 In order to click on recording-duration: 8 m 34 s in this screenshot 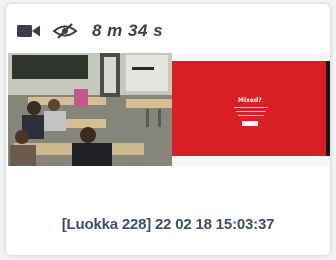, I will do `click(128, 30)`.